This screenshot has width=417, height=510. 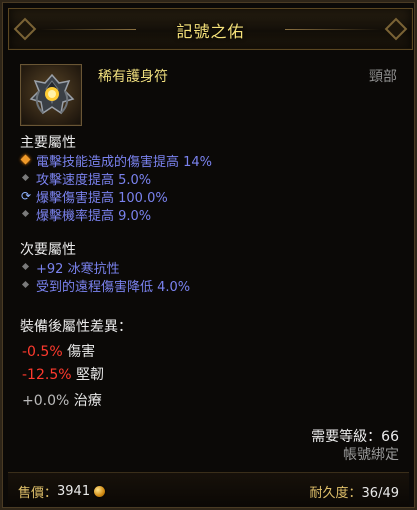 What do you see at coordinates (81, 352) in the screenshot?
I see `stat-change-label: 傷害` at bounding box center [81, 352].